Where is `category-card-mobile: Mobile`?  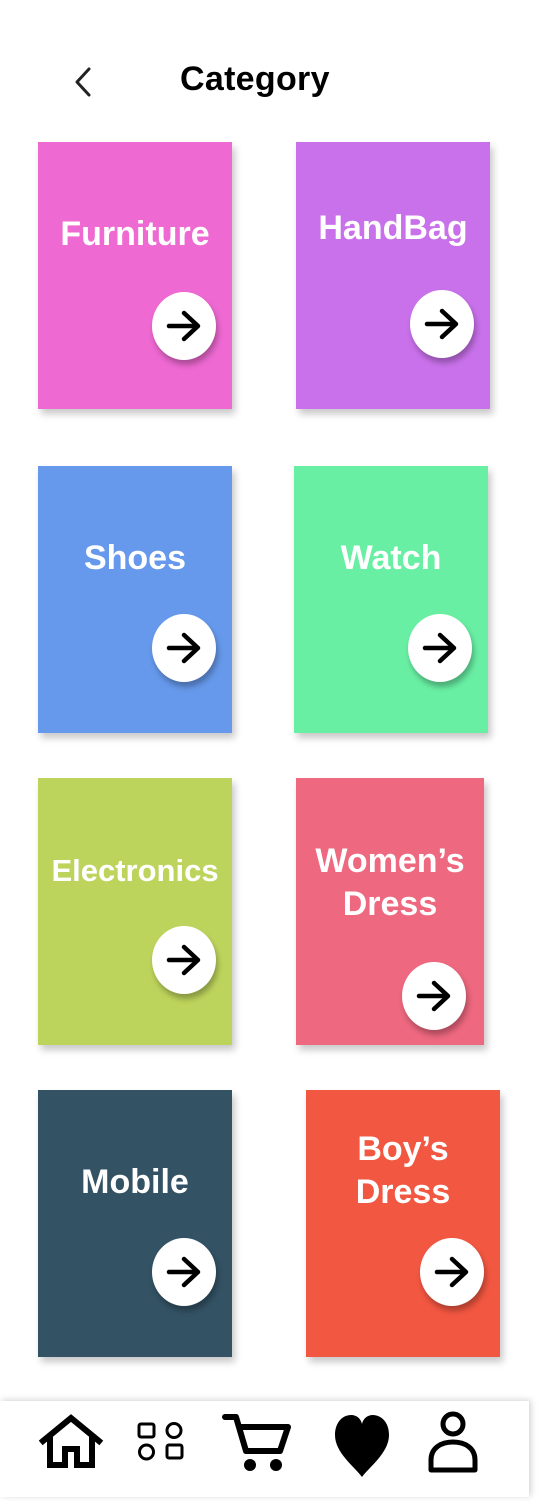 category-card-mobile: Mobile is located at coordinates (135, 1223).